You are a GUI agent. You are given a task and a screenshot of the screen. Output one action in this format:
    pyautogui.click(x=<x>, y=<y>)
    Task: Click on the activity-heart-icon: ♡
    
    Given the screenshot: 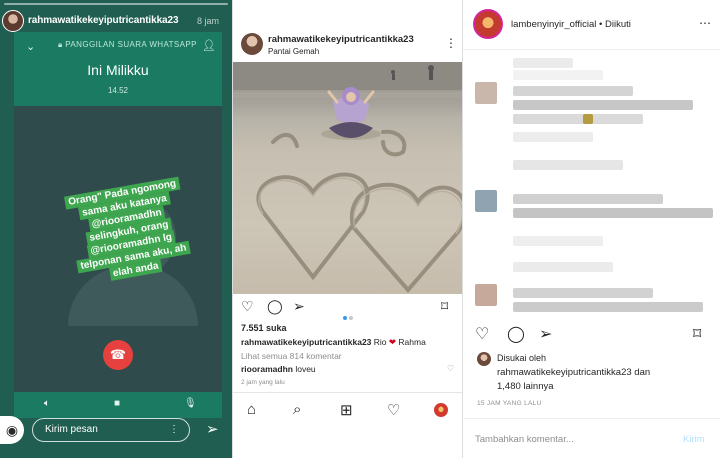 What is the action you would take?
    pyautogui.click(x=393, y=410)
    